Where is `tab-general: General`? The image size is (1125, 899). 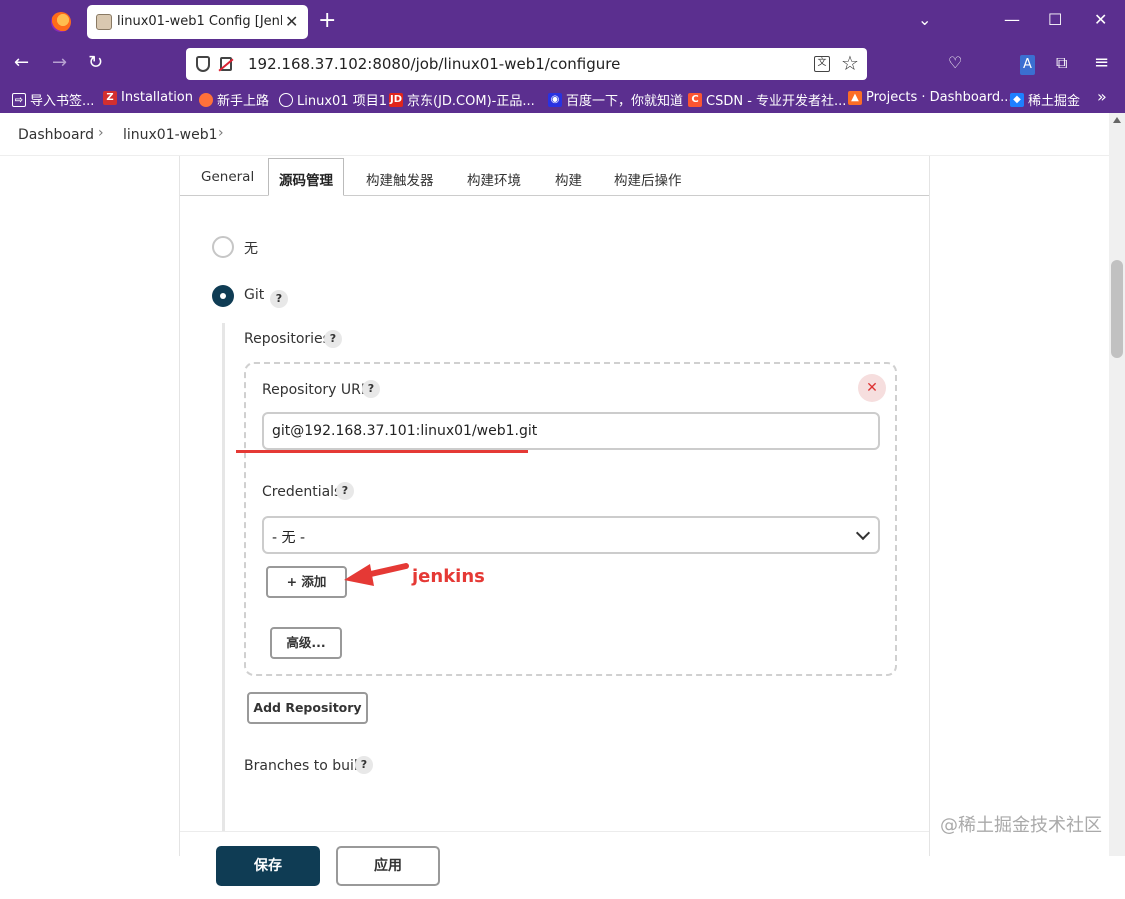
tab-general: General is located at coordinates (227, 177).